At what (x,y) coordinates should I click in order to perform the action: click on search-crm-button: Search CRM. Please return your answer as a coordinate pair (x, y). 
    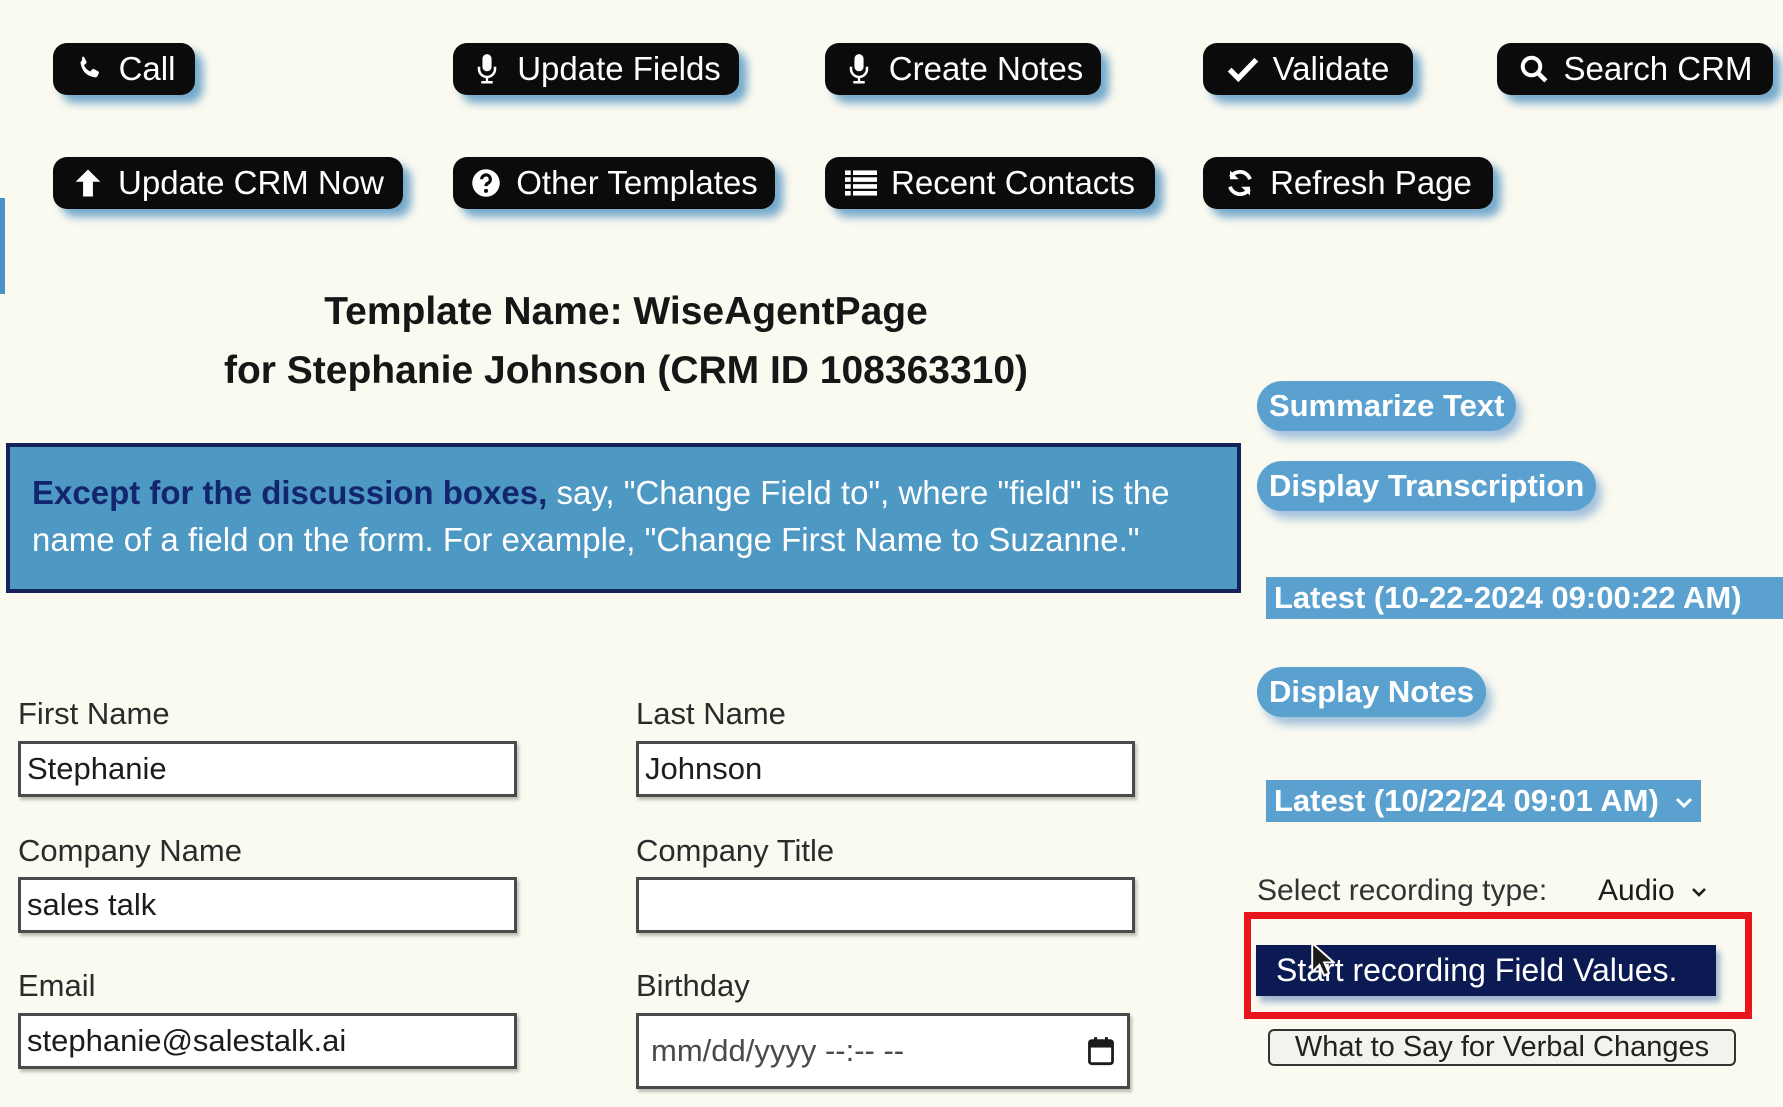
    Looking at the image, I should click on (1635, 69).